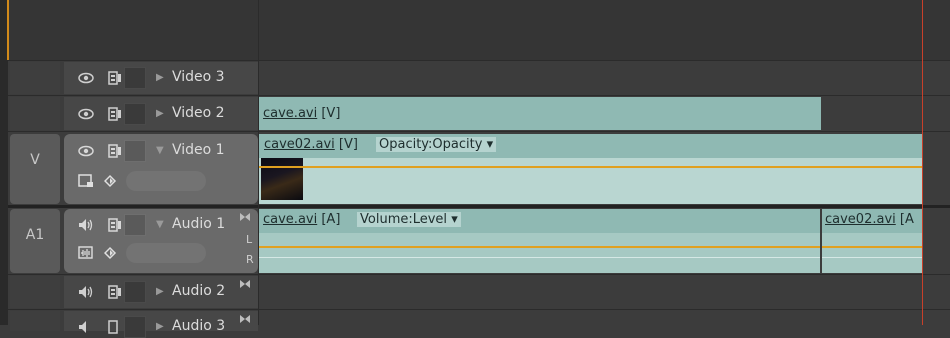 Image resolution: width=950 pixels, height=338 pixels. What do you see at coordinates (35, 235) in the screenshot?
I see `track-target-label: A1` at bounding box center [35, 235].